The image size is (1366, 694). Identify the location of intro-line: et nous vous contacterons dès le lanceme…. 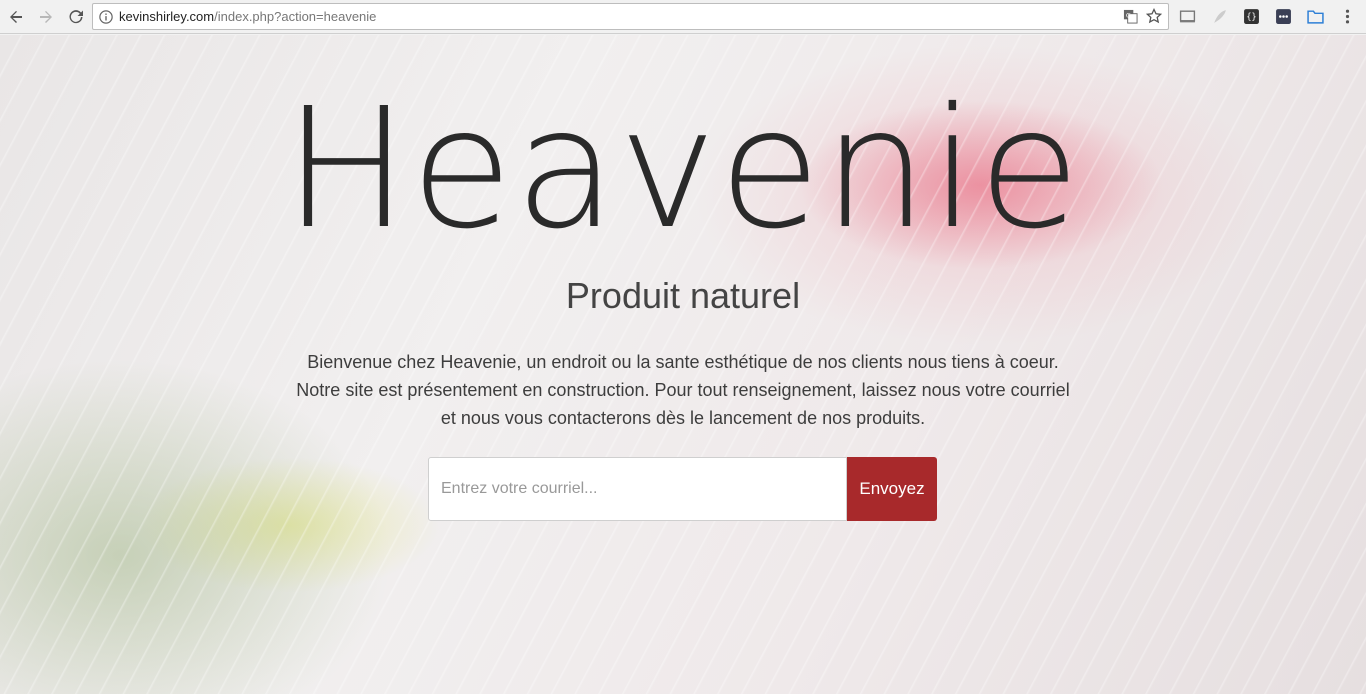
(683, 418).